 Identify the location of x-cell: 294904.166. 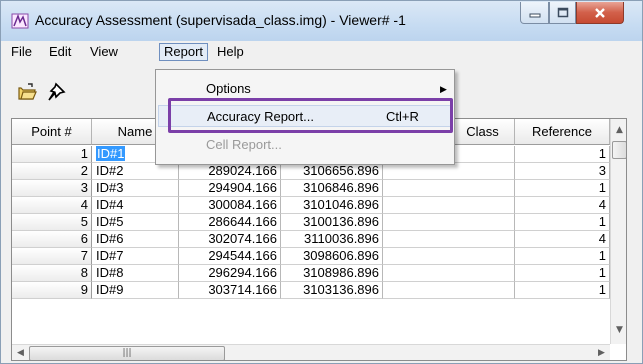
(230, 188).